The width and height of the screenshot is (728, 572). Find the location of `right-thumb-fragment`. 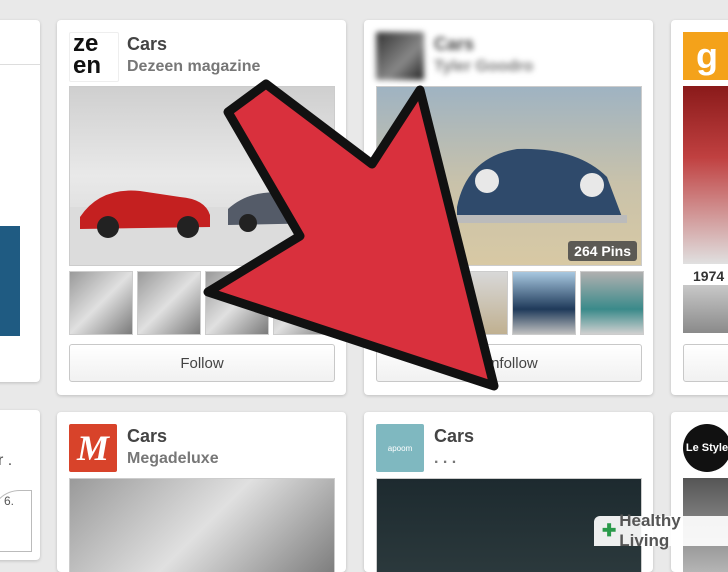

right-thumb-fragment is located at coordinates (705, 309).